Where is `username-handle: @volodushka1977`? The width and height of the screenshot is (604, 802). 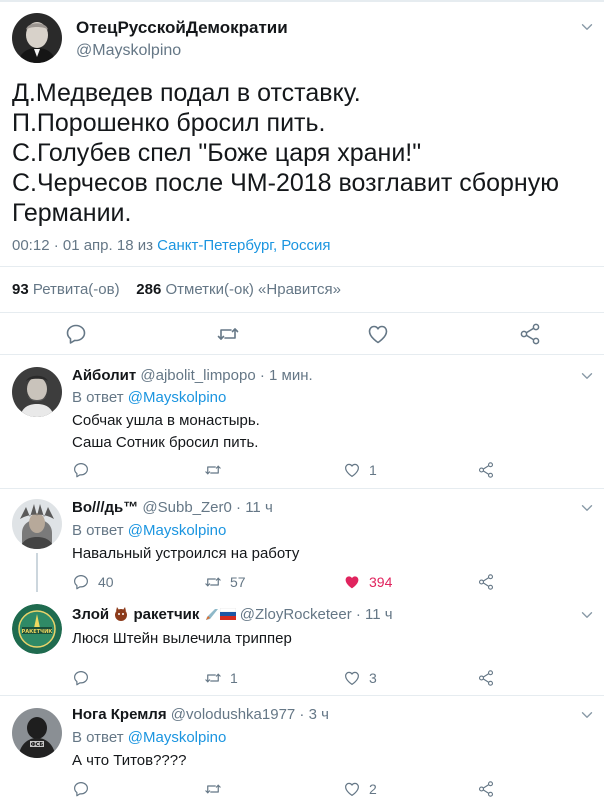 username-handle: @volodushka1977 is located at coordinates (233, 714).